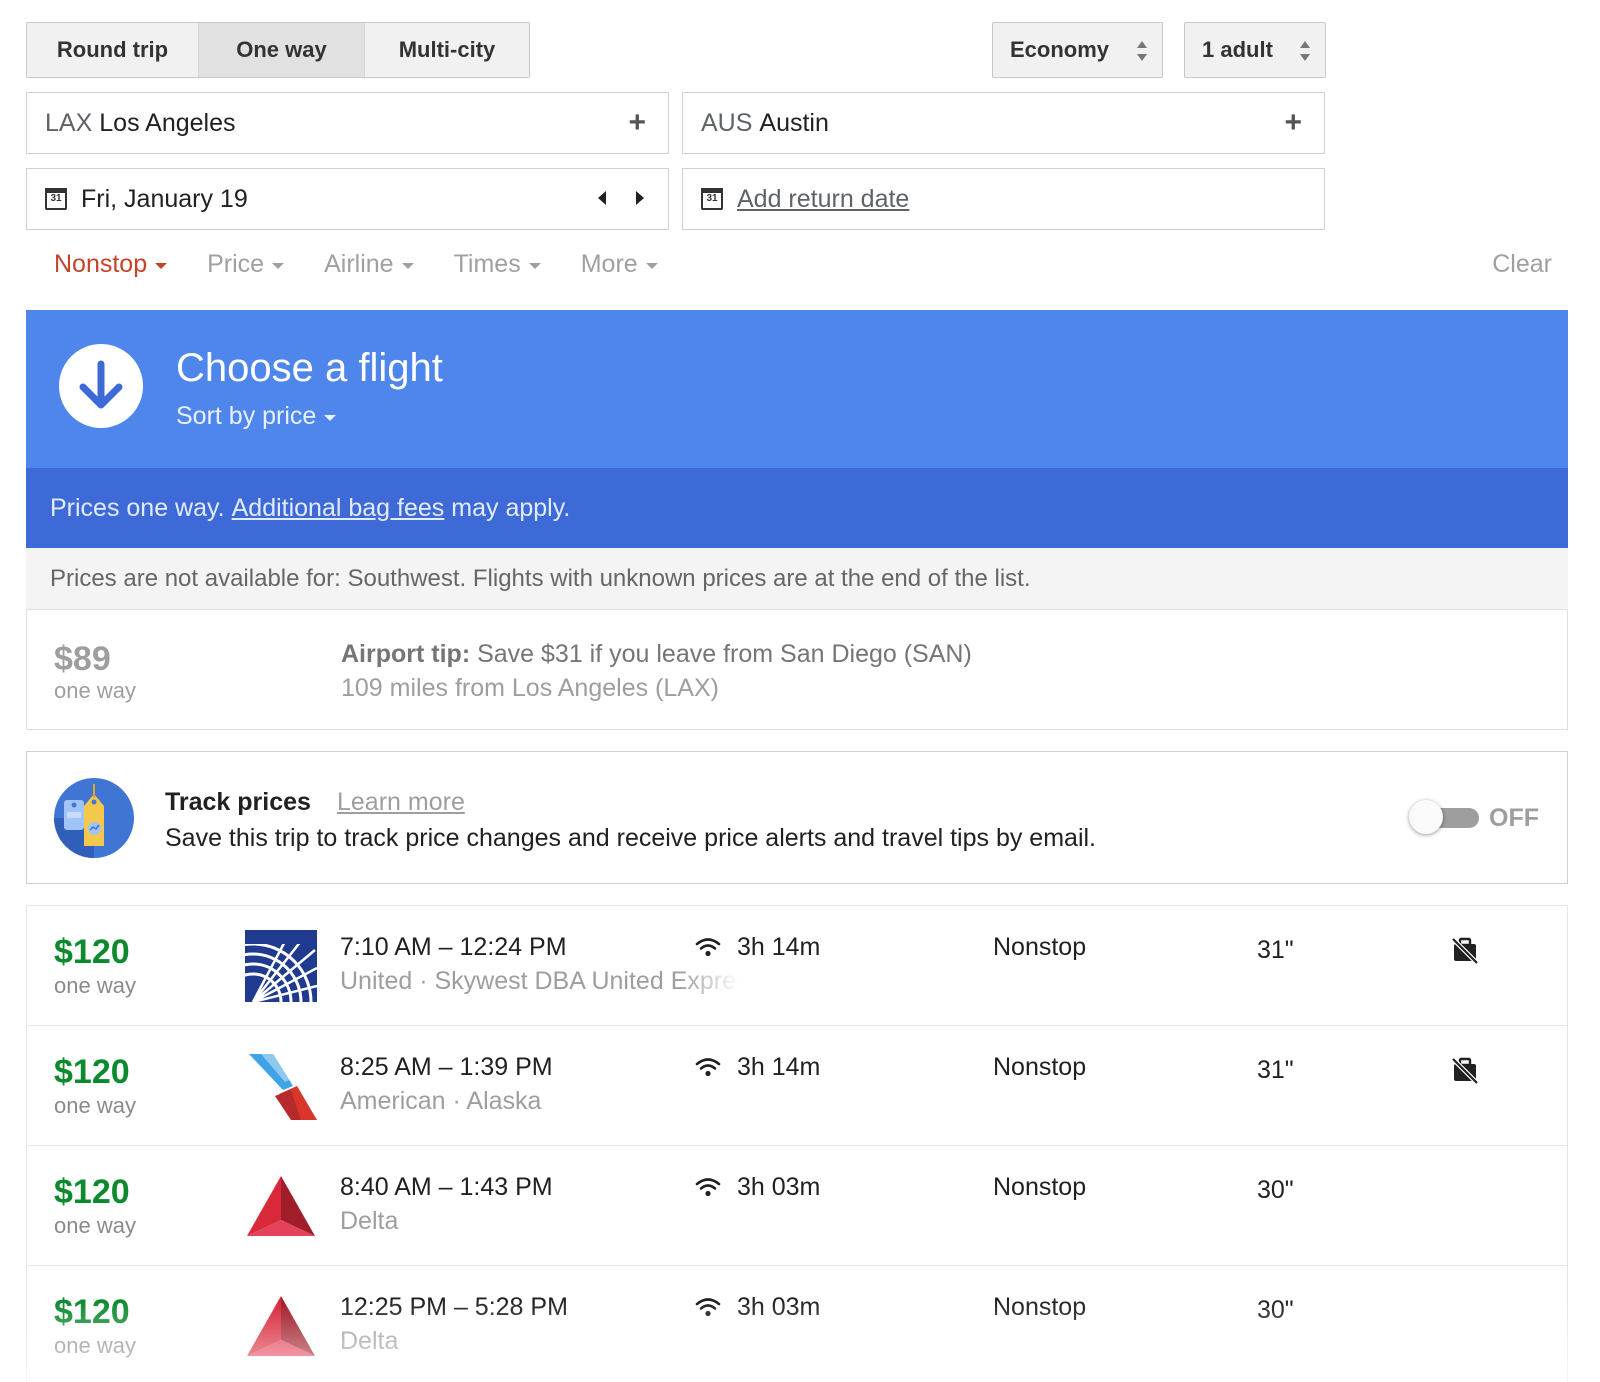 This screenshot has width=1600, height=1382. What do you see at coordinates (1237, 49) in the screenshot?
I see `passengers-value: 1 adult` at bounding box center [1237, 49].